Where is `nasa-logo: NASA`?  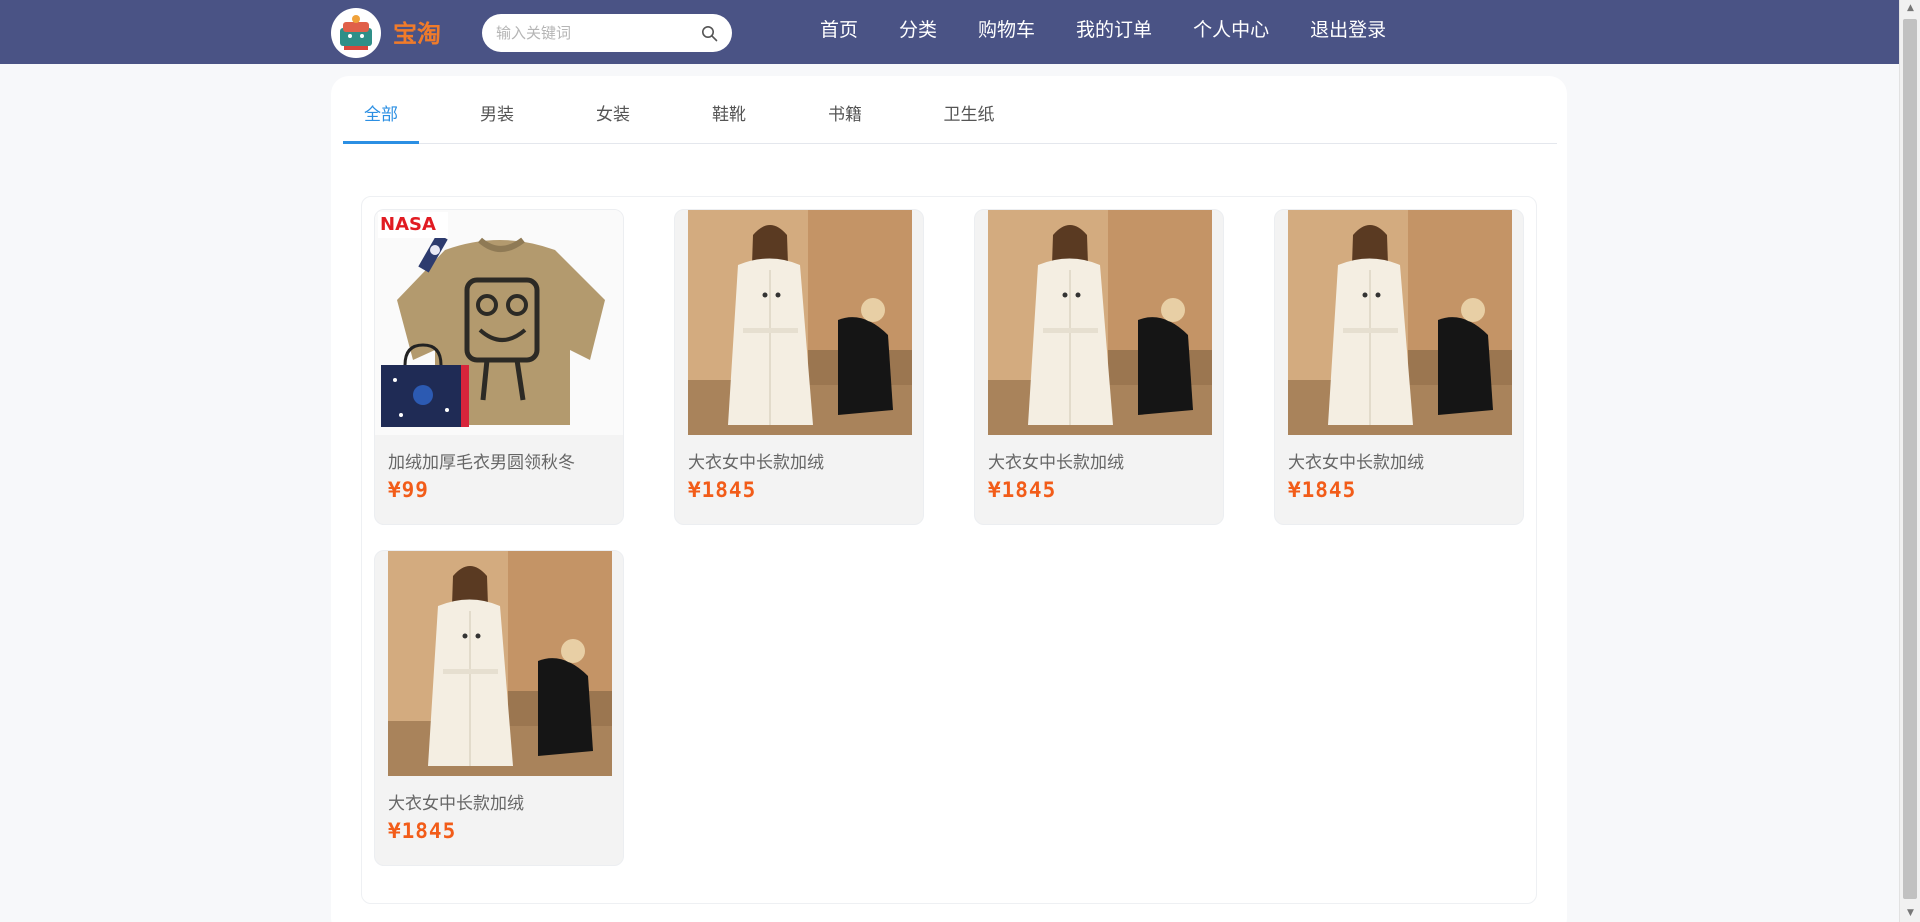
nasa-logo: NASA is located at coordinates (408, 224).